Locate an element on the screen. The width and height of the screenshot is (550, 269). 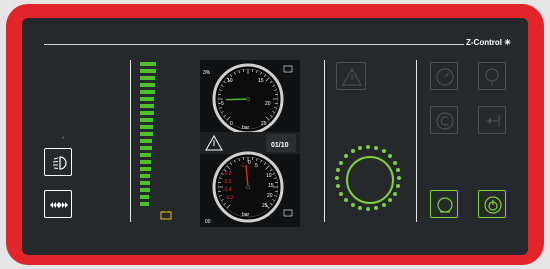
bottom-tick-20: 20 is located at coordinates (270, 196).